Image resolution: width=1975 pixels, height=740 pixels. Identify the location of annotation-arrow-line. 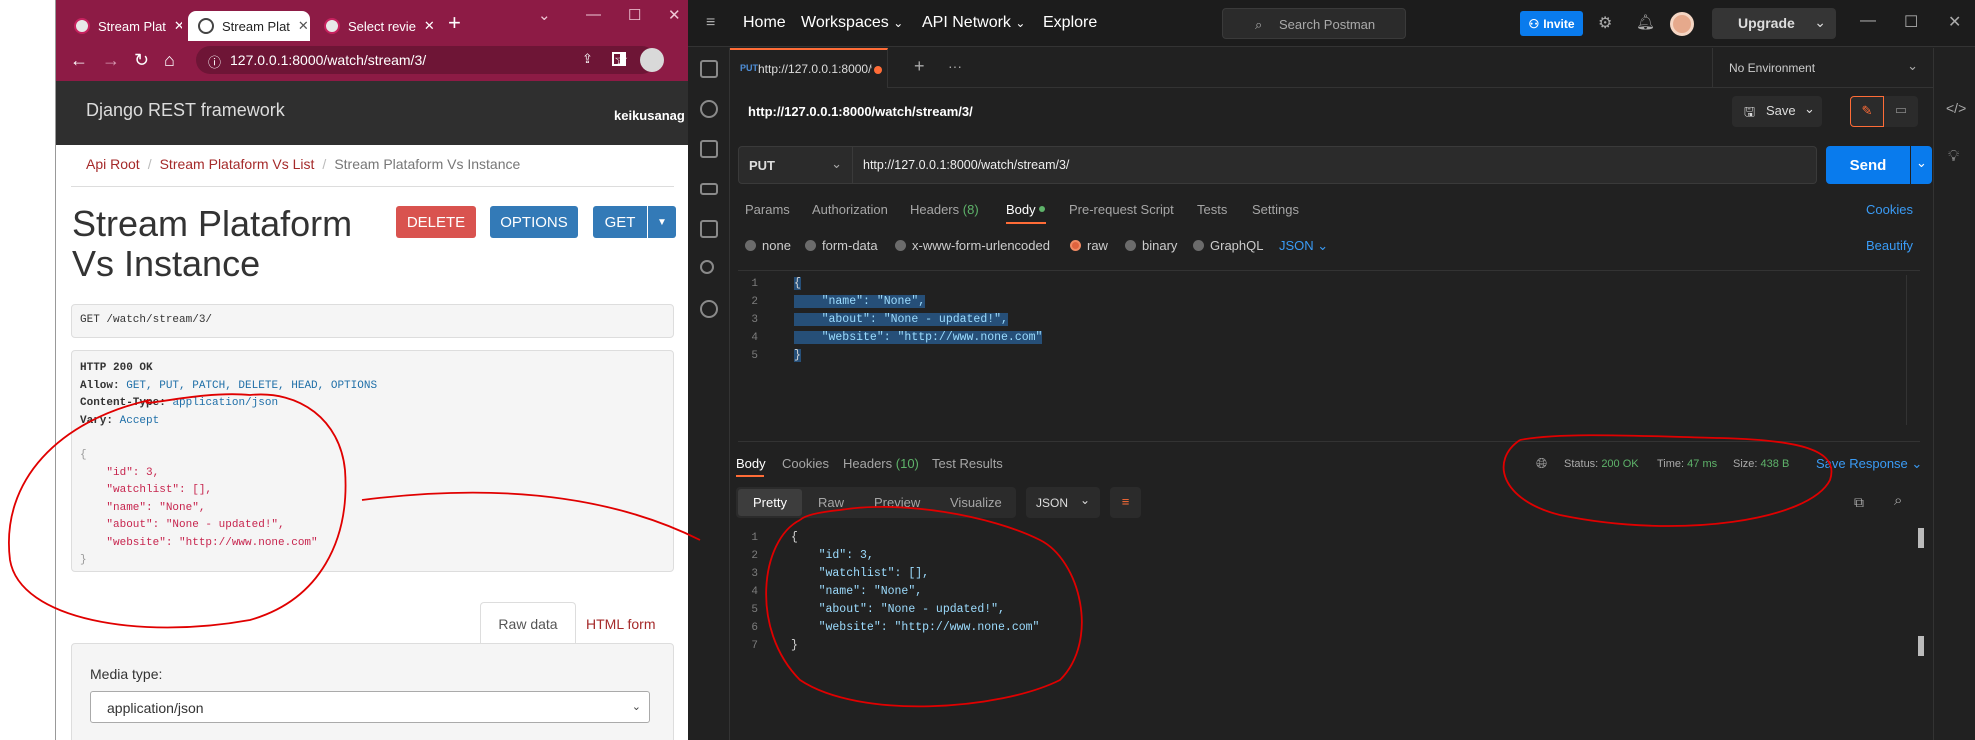
(531, 516).